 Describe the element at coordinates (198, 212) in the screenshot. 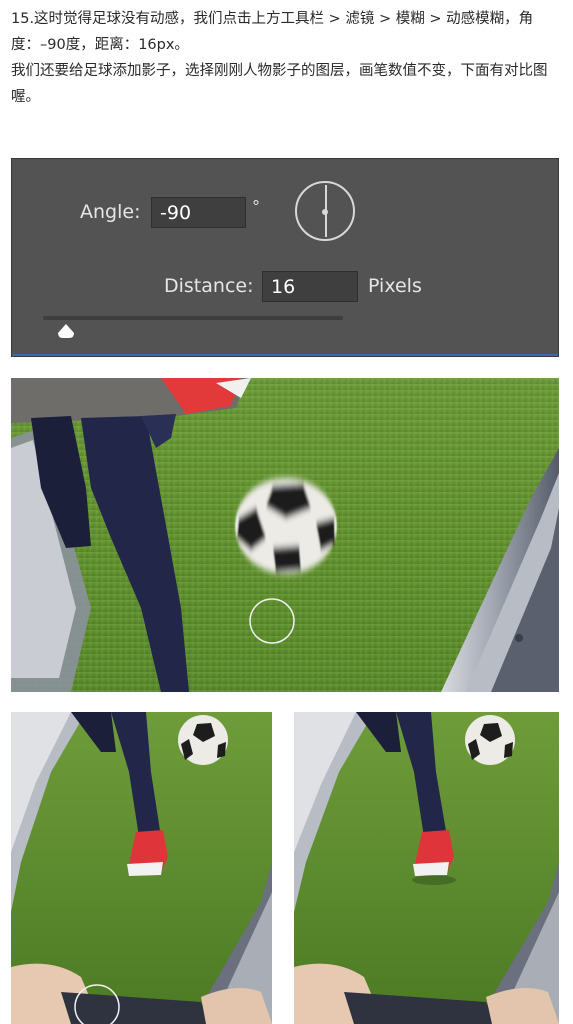

I see `angle-input: -90` at that location.